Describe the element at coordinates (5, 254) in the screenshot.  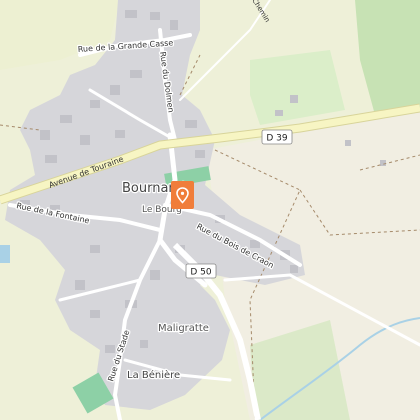
I see `pond` at that location.